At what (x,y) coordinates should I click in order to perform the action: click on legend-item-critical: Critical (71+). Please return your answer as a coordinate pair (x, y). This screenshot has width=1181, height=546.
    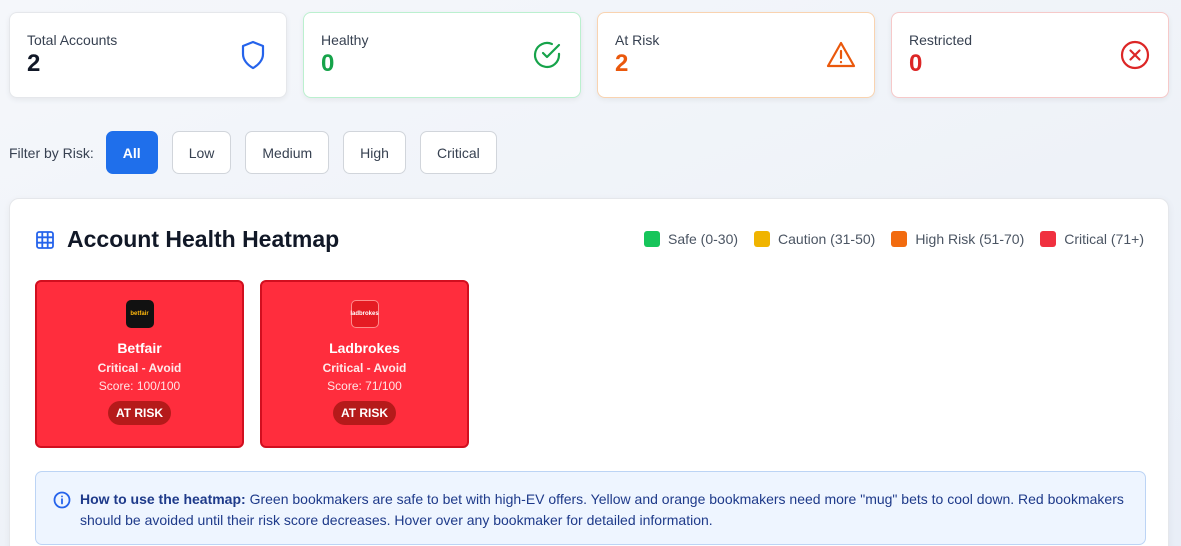
    Looking at the image, I should click on (1092, 239).